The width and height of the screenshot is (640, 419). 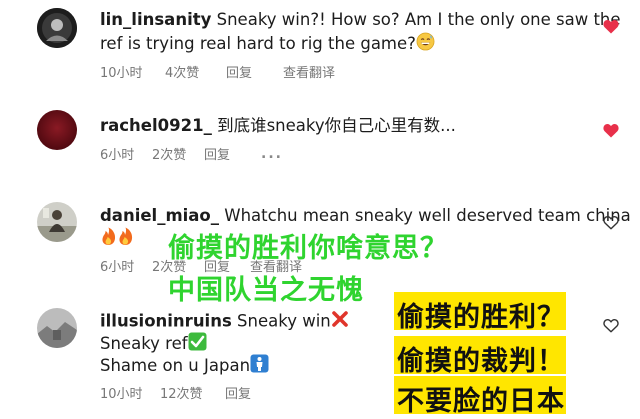 I want to click on username: rachel0921_, so click(x=156, y=125).